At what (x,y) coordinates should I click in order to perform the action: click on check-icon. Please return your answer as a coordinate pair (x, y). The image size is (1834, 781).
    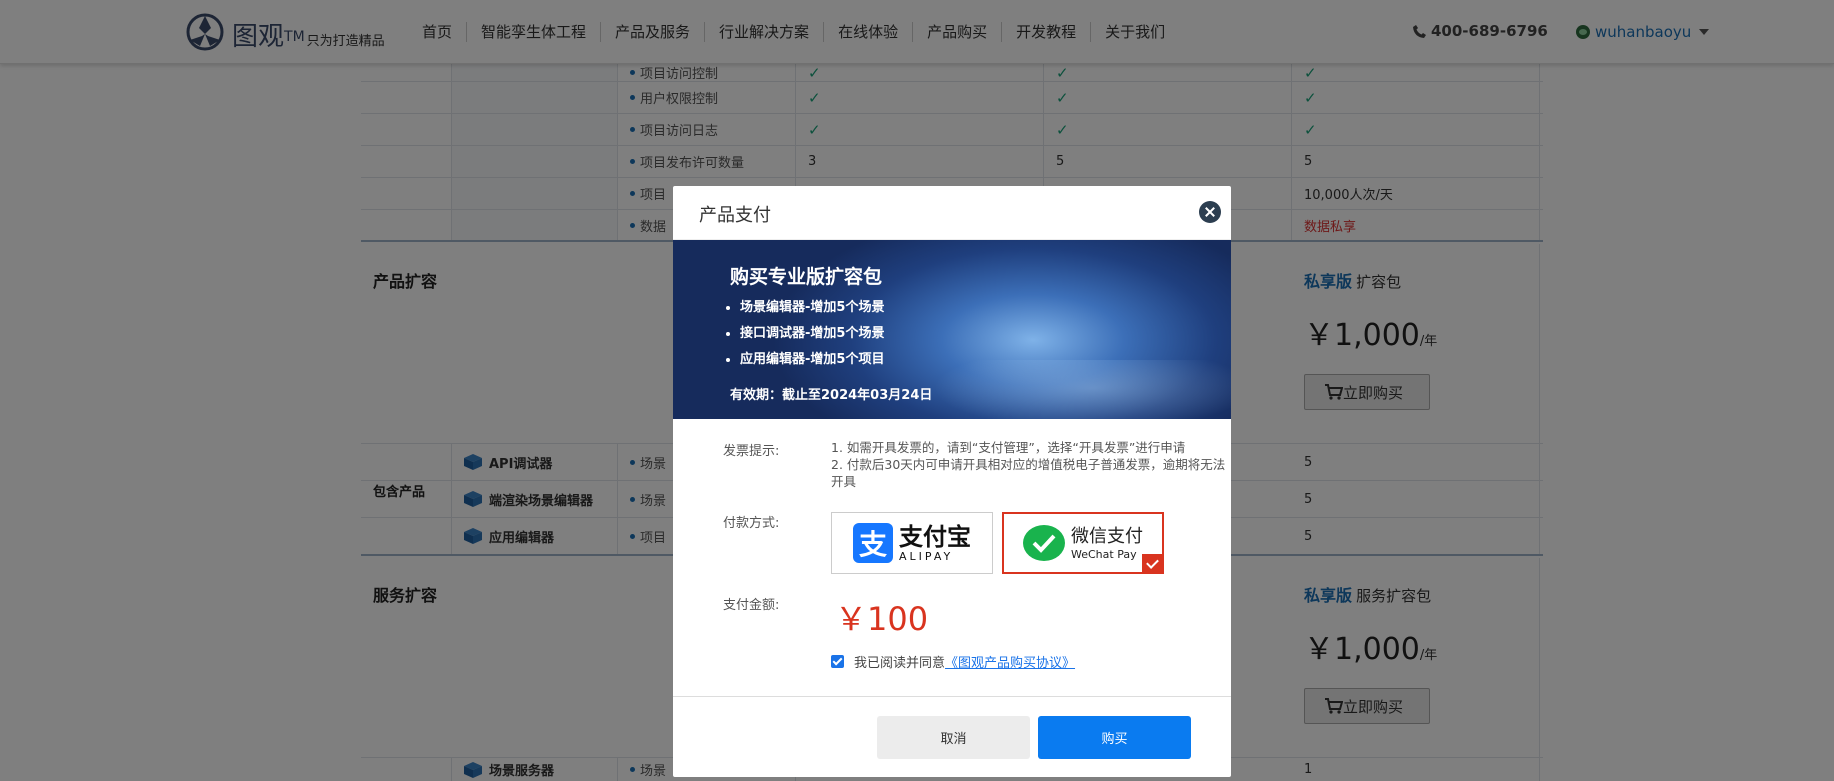
    Looking at the image, I should click on (1153, 564).